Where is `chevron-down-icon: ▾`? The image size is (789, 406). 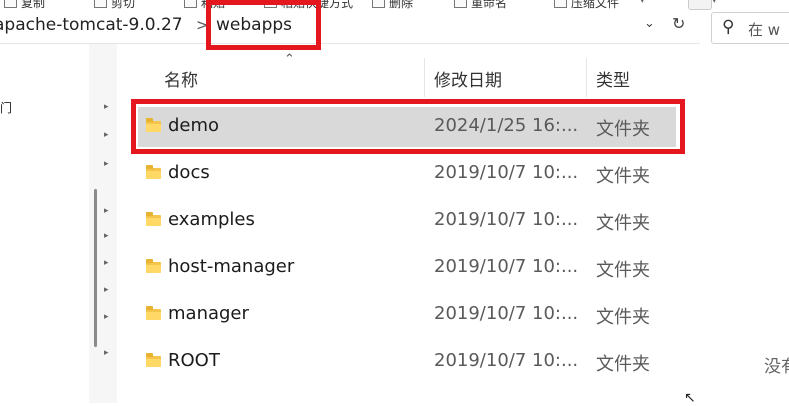 chevron-down-icon: ▾ is located at coordinates (642, 3).